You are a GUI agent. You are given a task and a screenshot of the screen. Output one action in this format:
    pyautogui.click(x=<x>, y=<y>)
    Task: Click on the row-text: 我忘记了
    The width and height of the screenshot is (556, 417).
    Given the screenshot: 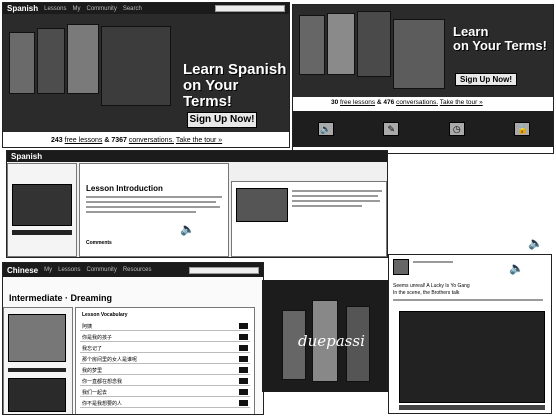 What is the action you would take?
    pyautogui.click(x=92, y=348)
    